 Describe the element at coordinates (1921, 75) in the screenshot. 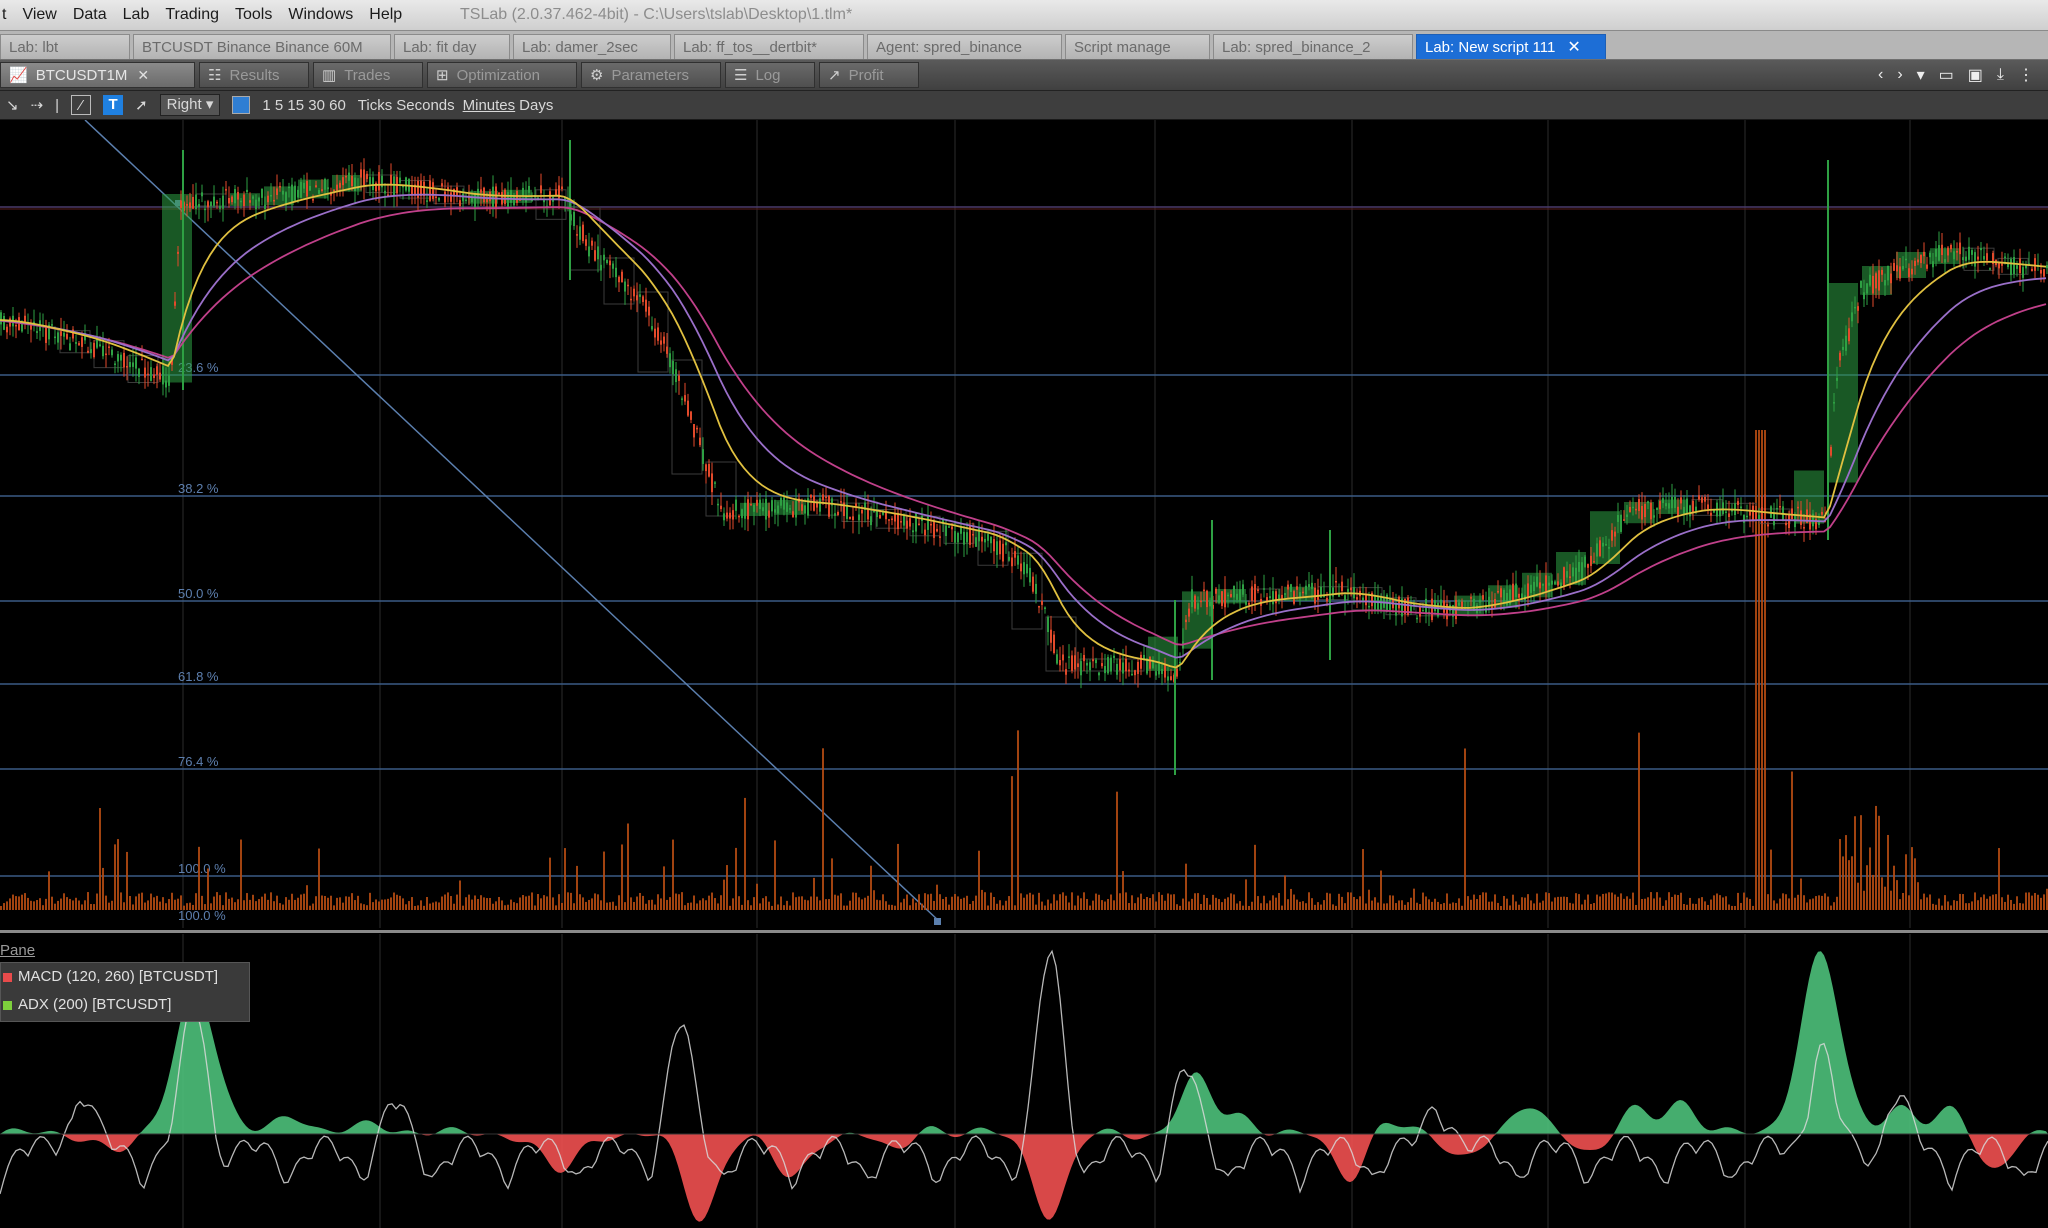

I see `dropdown-icon: ▾` at that location.